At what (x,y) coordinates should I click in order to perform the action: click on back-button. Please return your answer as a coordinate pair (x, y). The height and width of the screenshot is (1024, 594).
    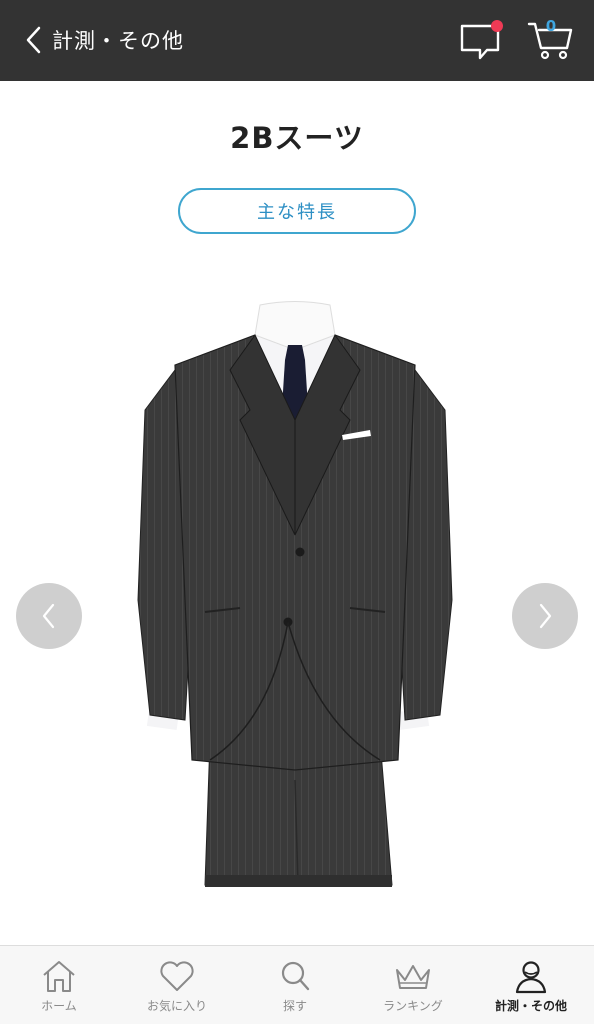
    Looking at the image, I should click on (34, 40).